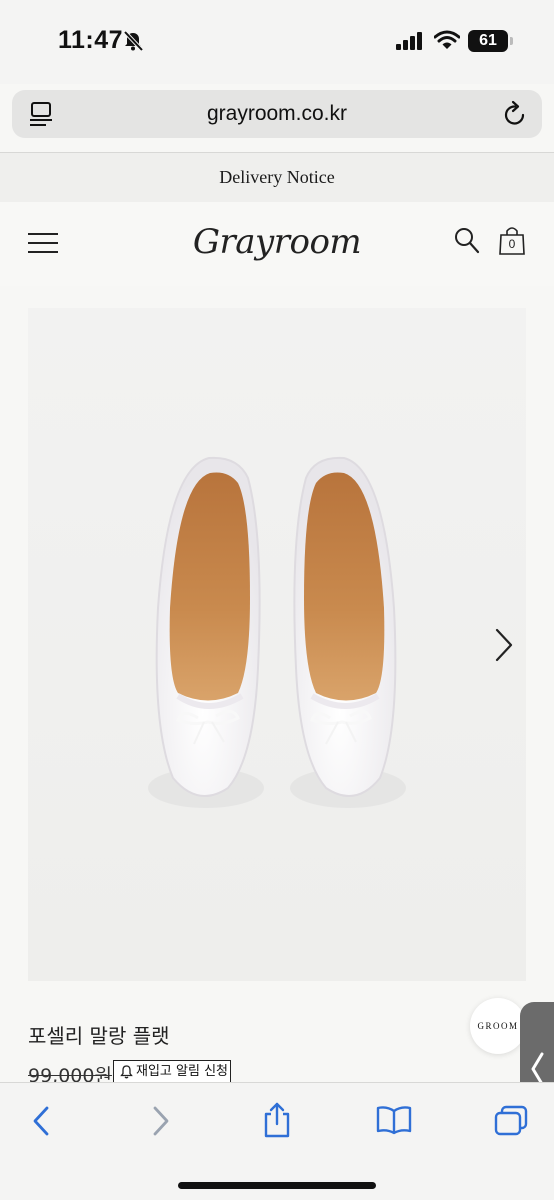  What do you see at coordinates (99, 1036) in the screenshot?
I see `product-title: 포셀리 말랑 플랫` at bounding box center [99, 1036].